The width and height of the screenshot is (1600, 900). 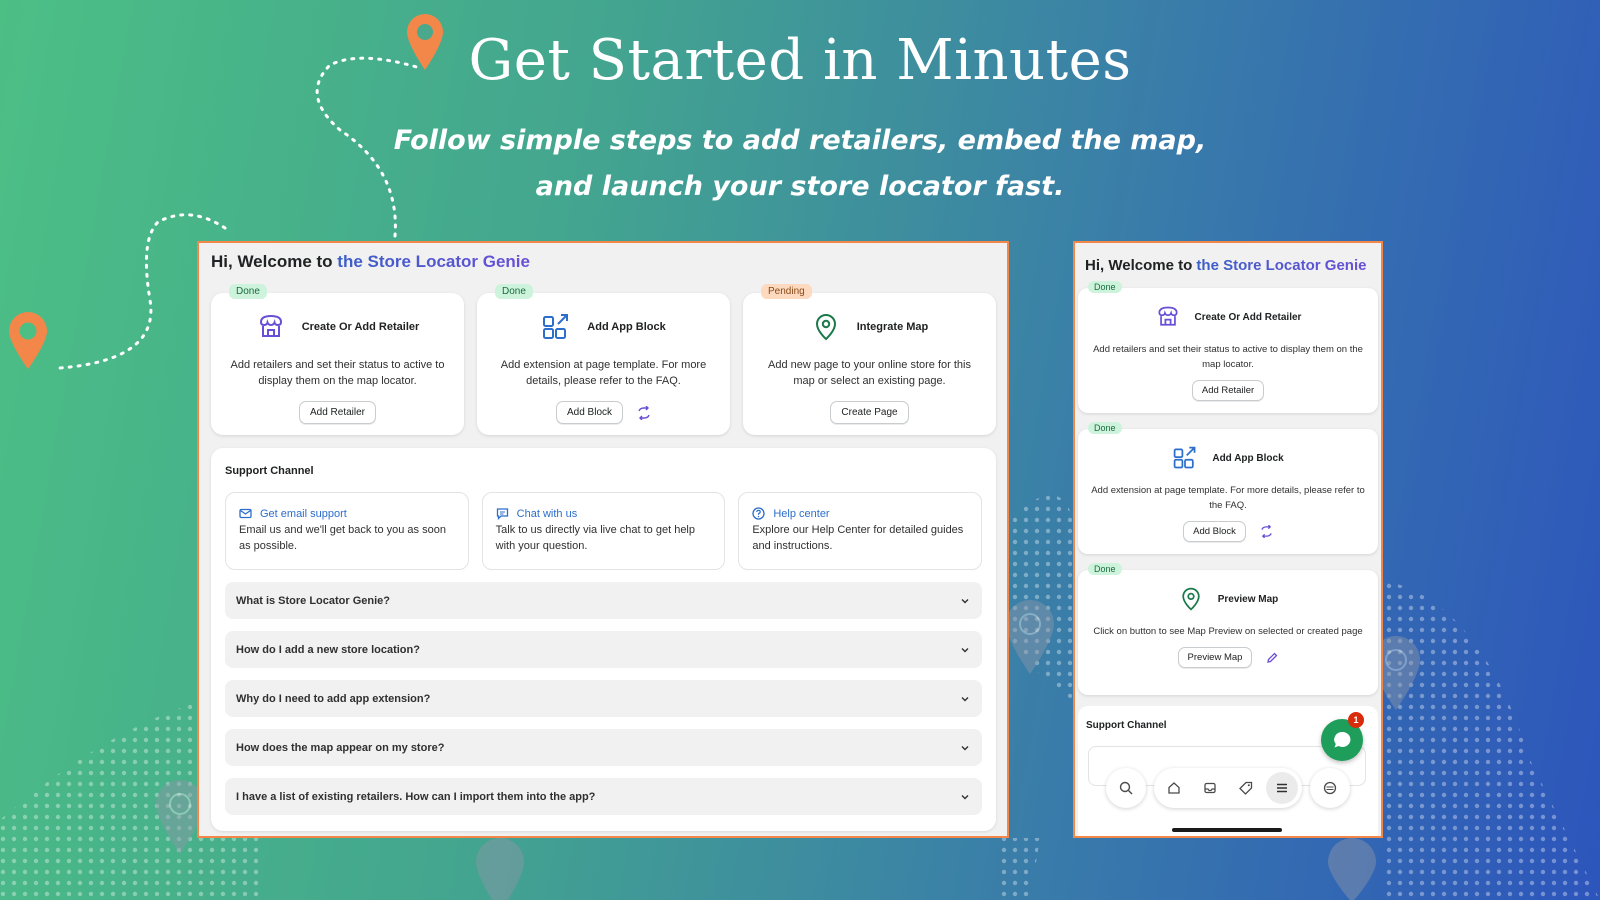 I want to click on faq-item: How does the map appear on my store?, so click(x=603, y=747).